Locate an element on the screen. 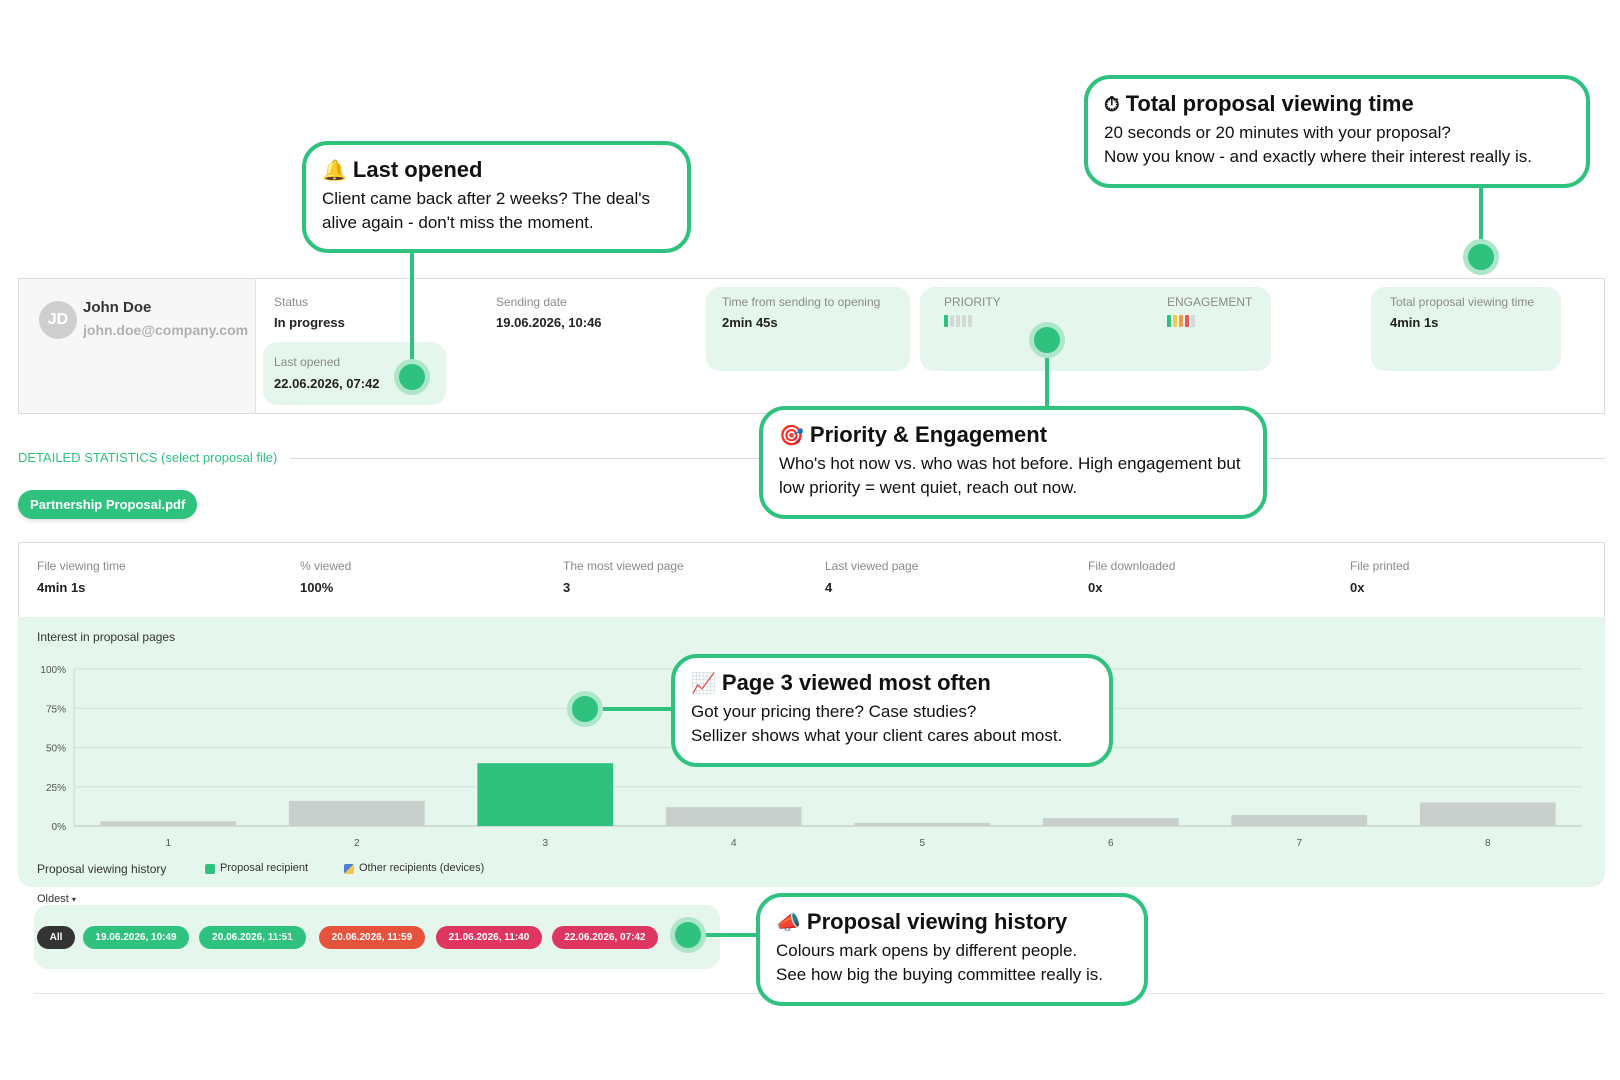 The height and width of the screenshot is (1080, 1620). stat-file-downloaded: File downloaded 0x is located at coordinates (1131, 577).